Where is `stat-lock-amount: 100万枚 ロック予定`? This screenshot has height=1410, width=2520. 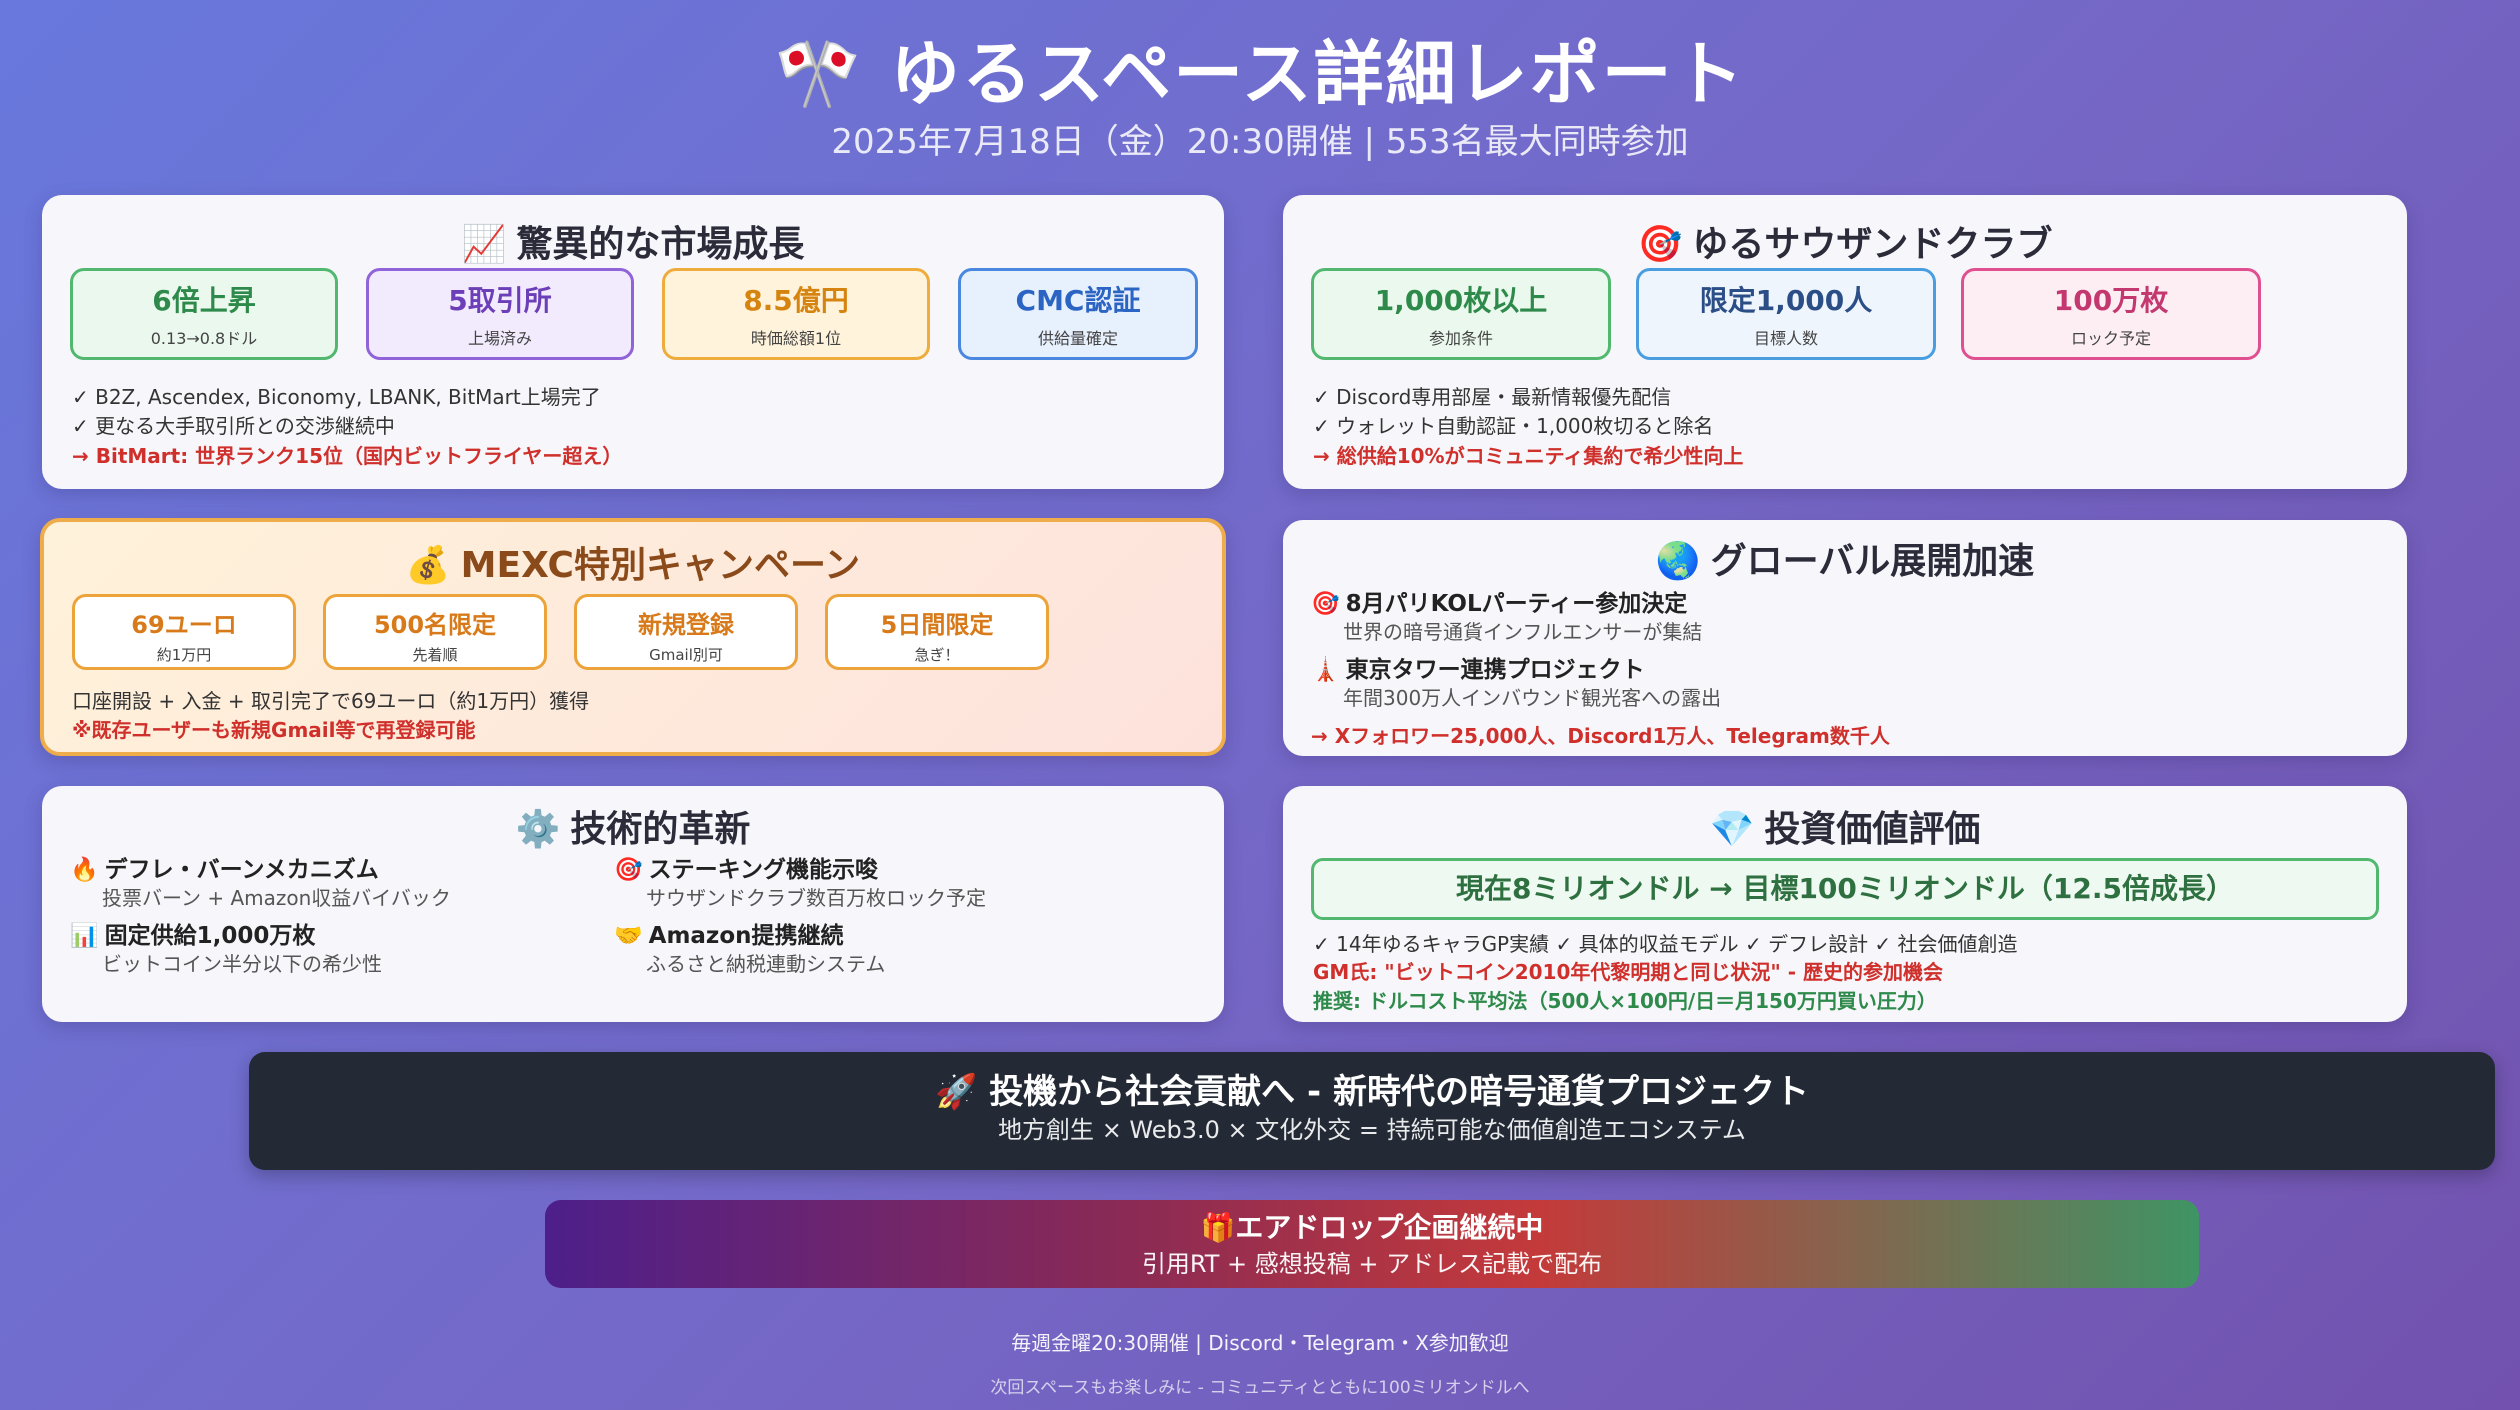 stat-lock-amount: 100万枚 ロック予定 is located at coordinates (2111, 314).